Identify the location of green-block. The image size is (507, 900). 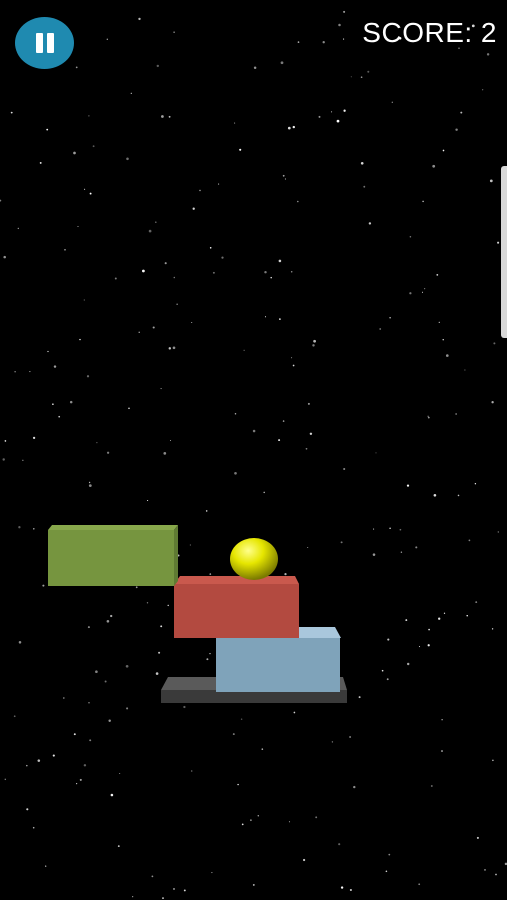
(113, 555).